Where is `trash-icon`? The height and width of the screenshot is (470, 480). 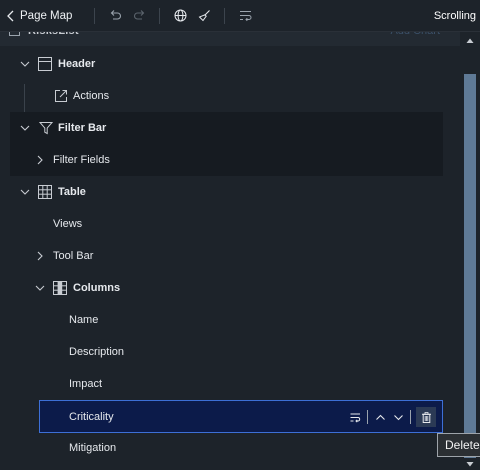
trash-icon is located at coordinates (426, 417).